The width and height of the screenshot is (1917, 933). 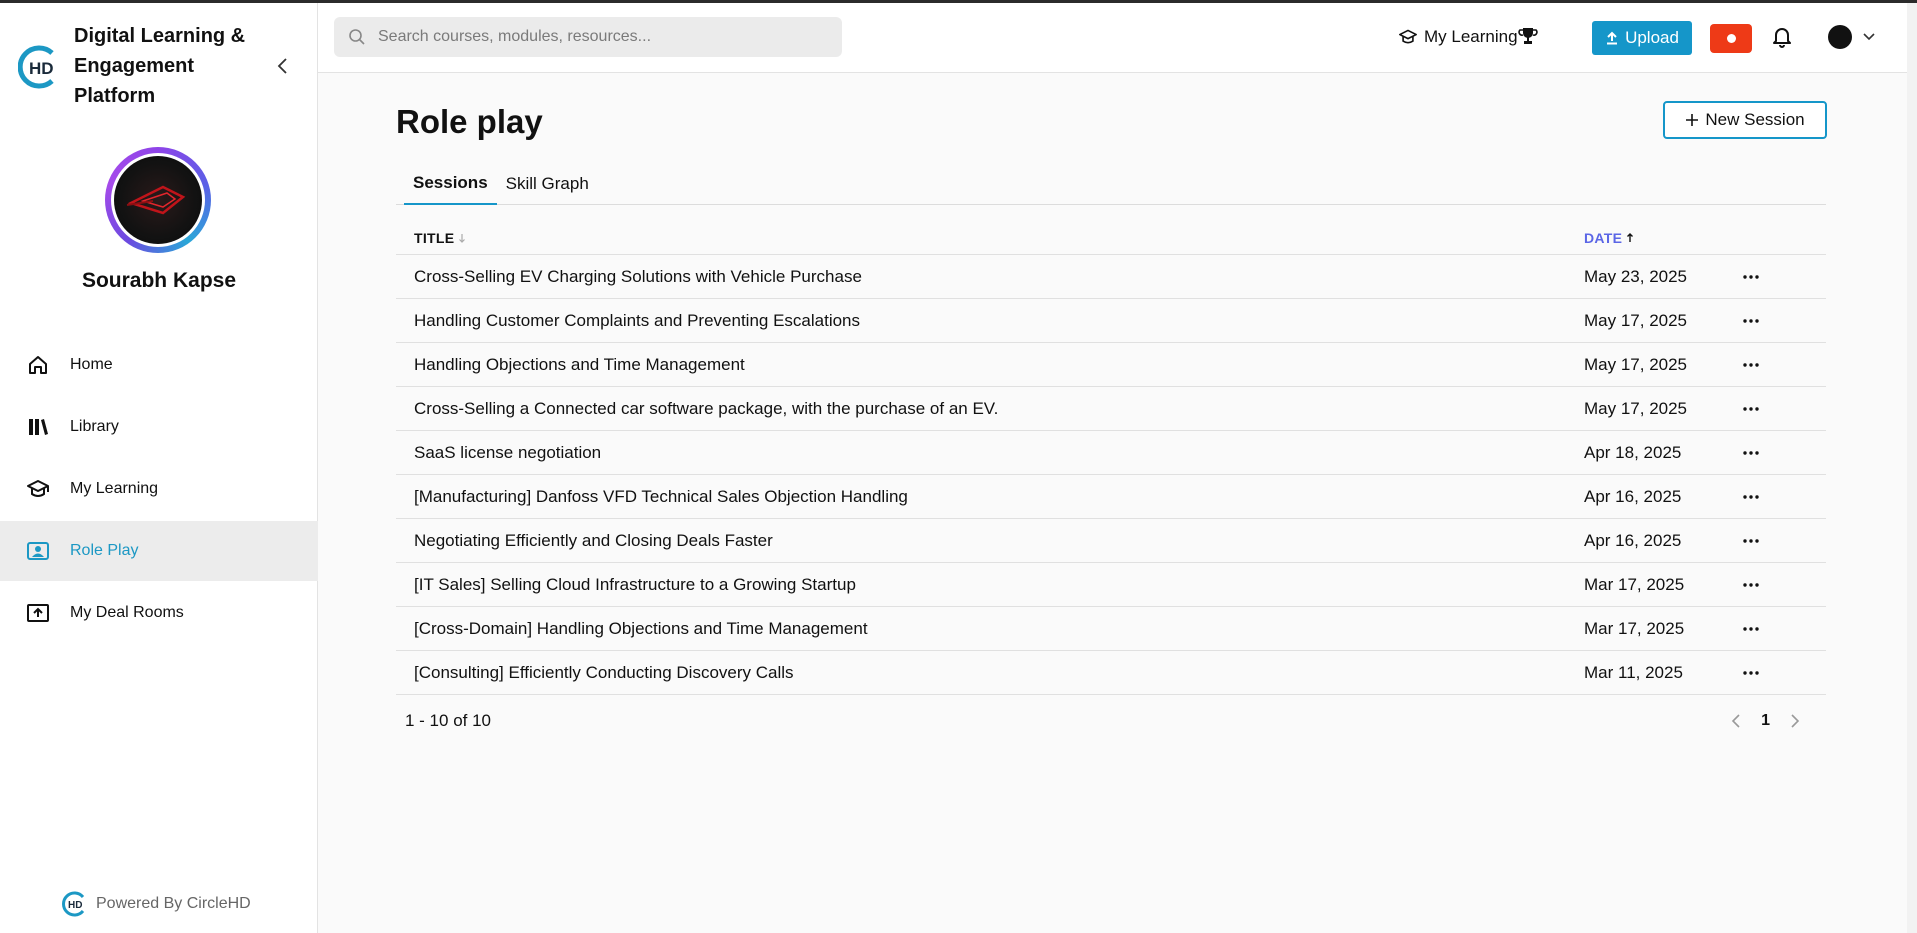 I want to click on session-date: Mar 11, 2025, so click(x=1633, y=672).